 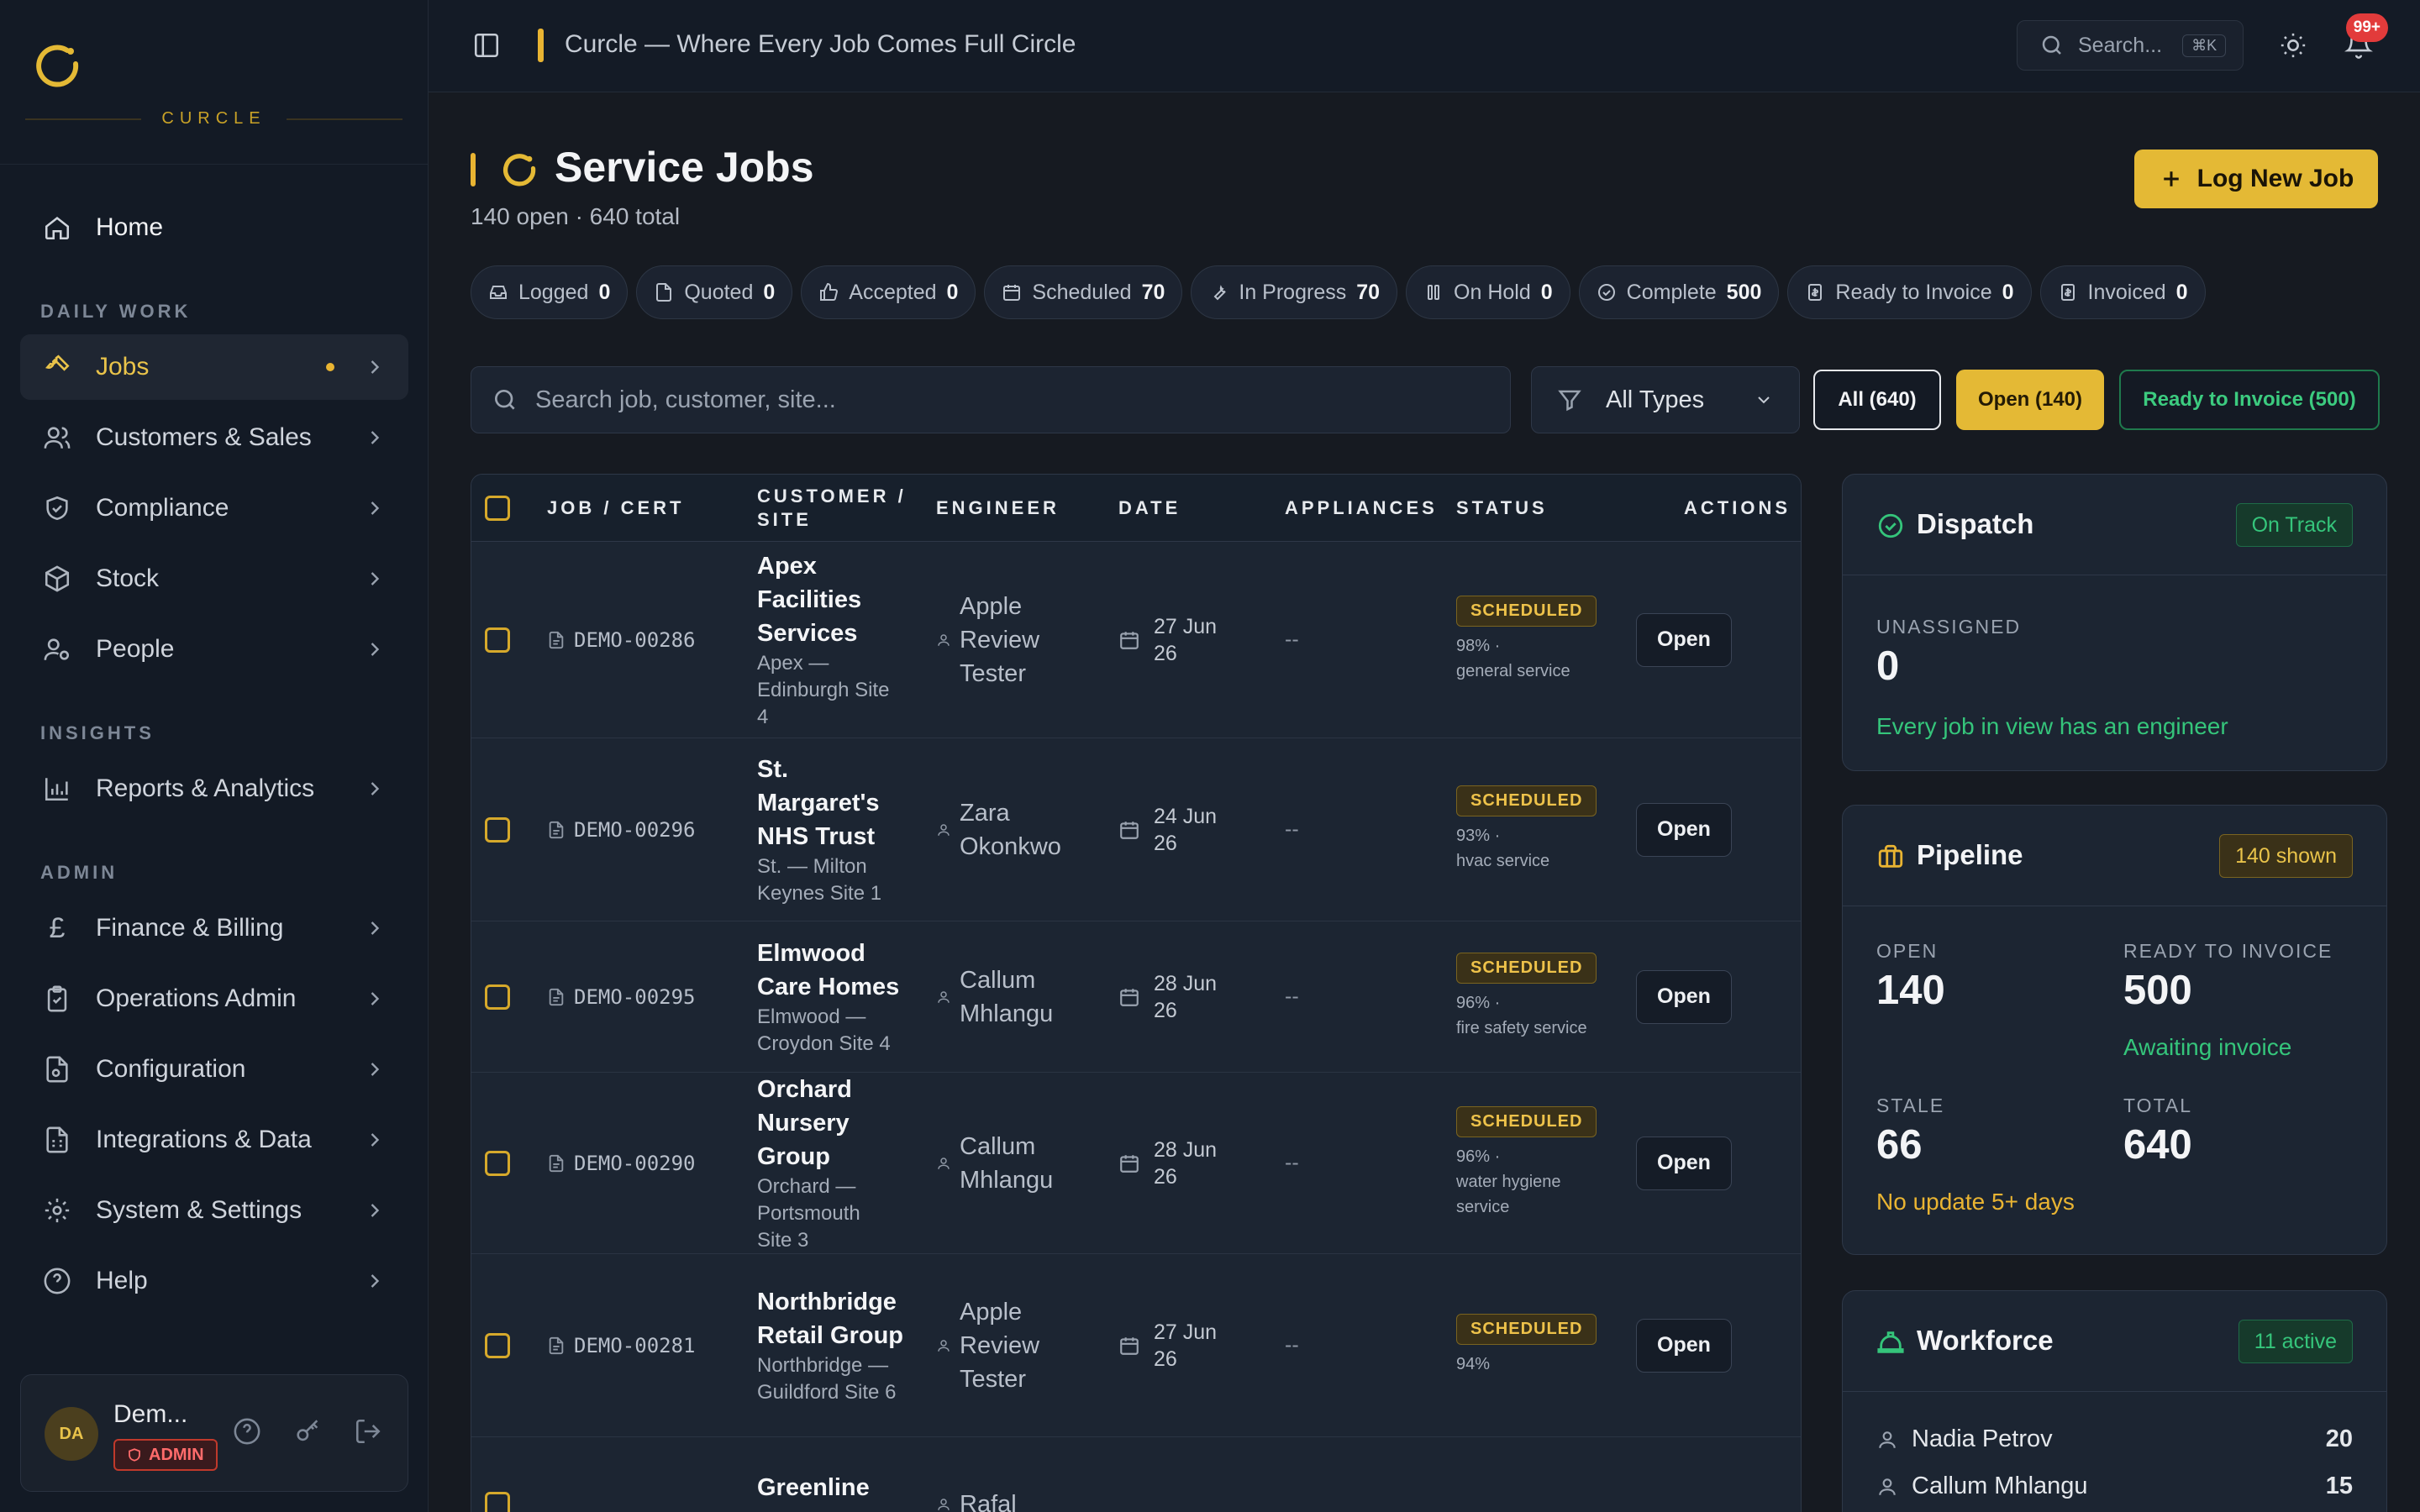 What do you see at coordinates (1606, 292) in the screenshot?
I see `check-circle-icon` at bounding box center [1606, 292].